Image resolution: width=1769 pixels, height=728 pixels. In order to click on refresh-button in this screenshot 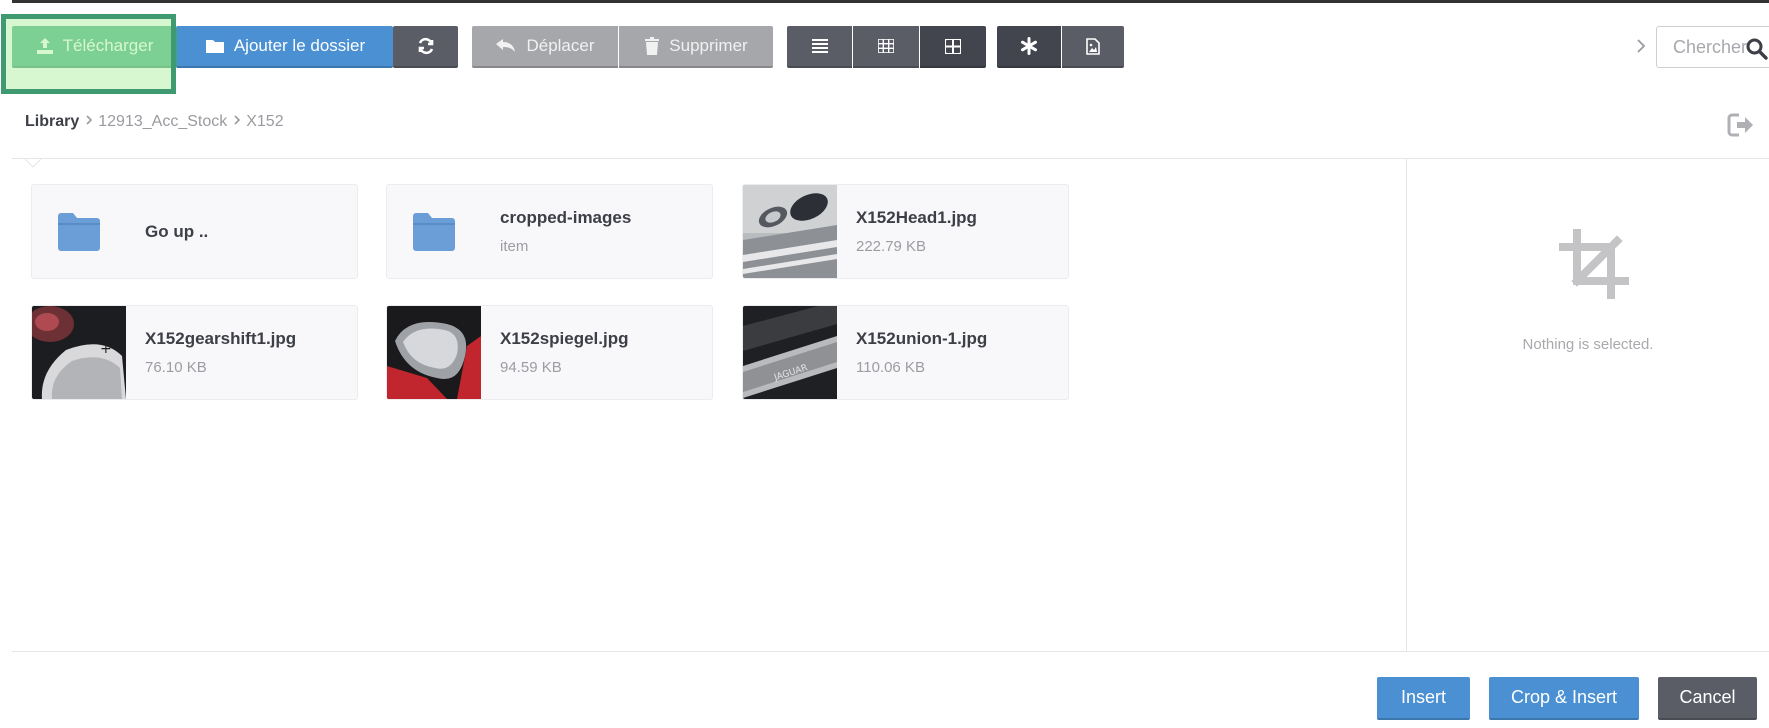, I will do `click(425, 47)`.